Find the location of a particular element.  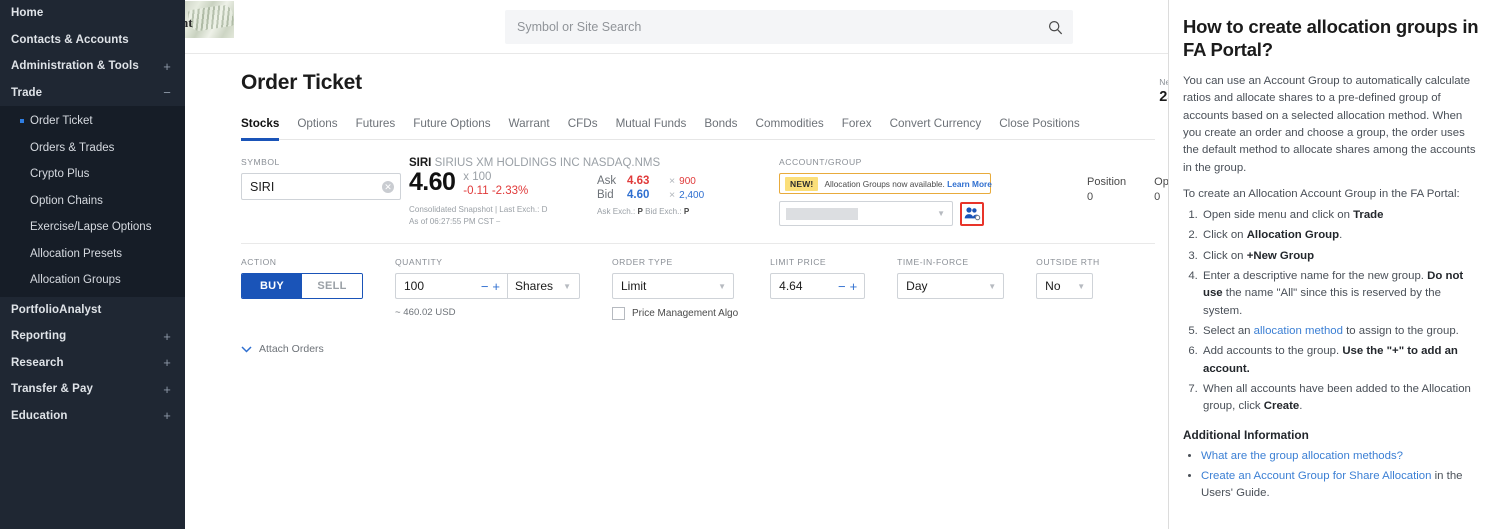

sidebar-item-allocation-presets: Allocation Presets is located at coordinates (92, 254).